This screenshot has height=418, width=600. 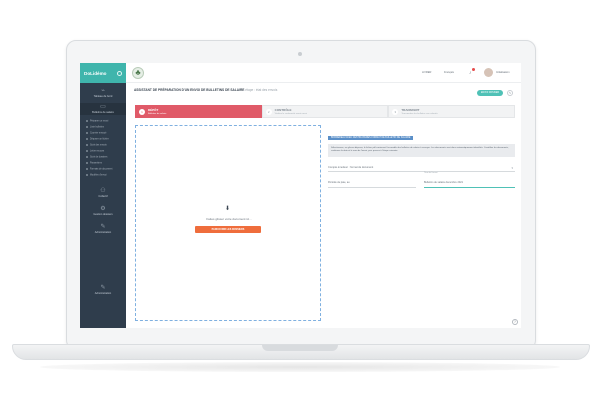 What do you see at coordinates (300, 348) in the screenshot?
I see `laptop-notch` at bounding box center [300, 348].